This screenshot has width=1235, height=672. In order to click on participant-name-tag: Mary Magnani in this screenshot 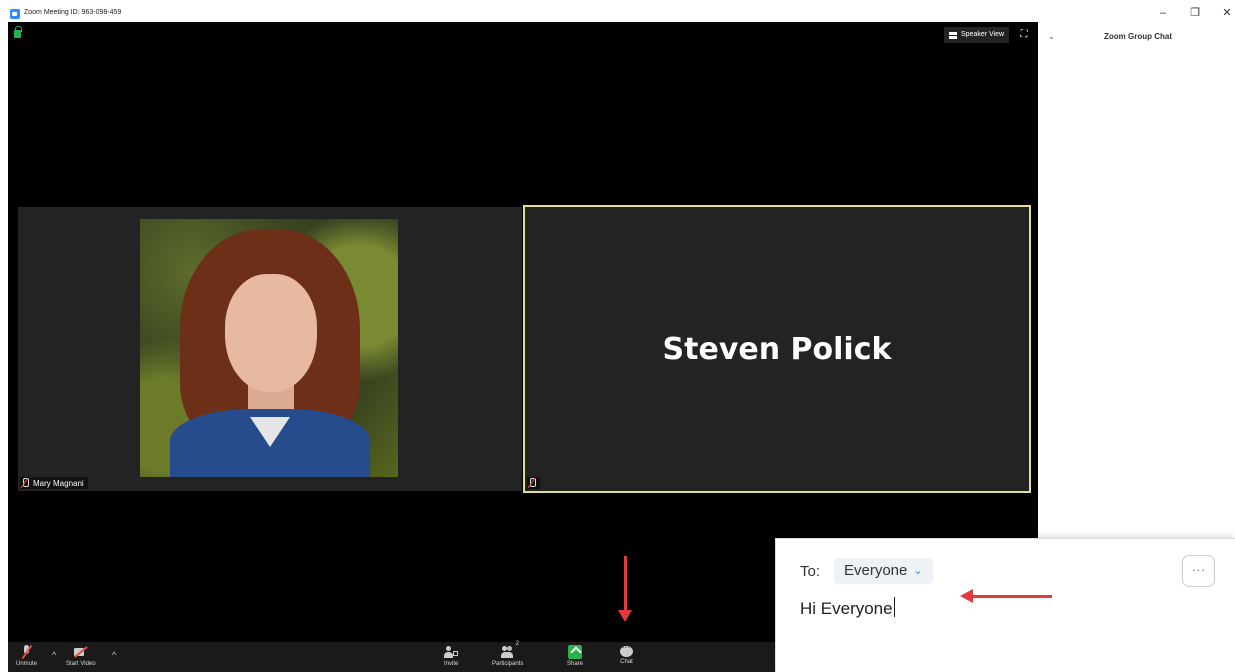, I will do `click(54, 483)`.